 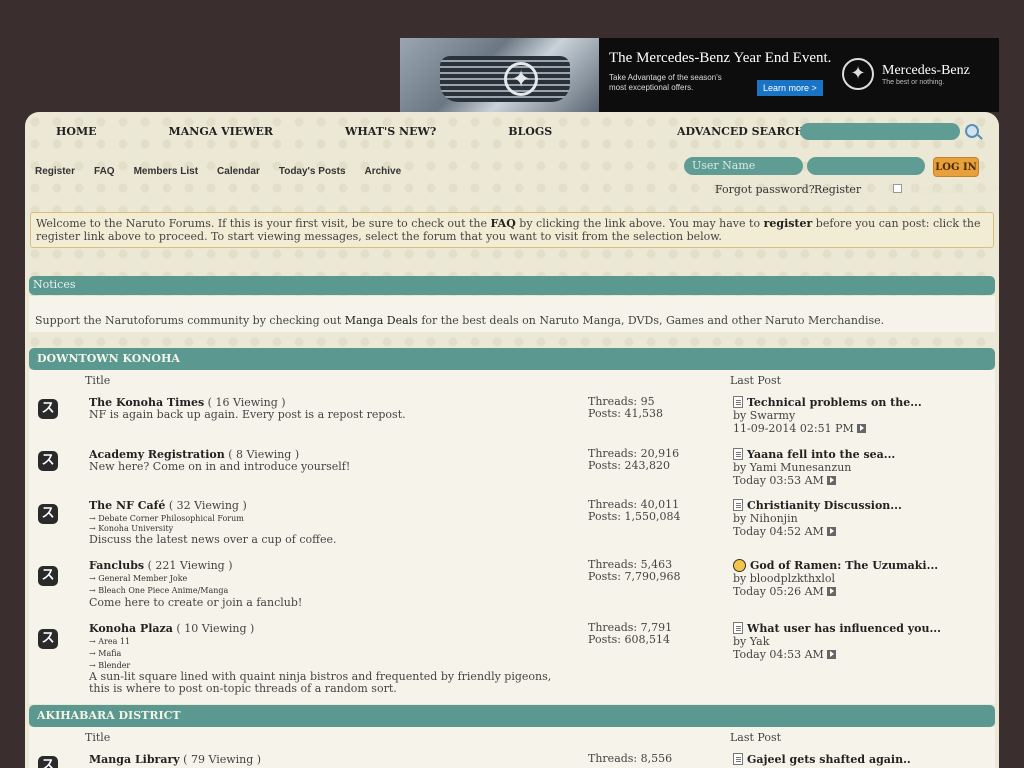 I want to click on subnav-archive: Archive, so click(x=383, y=171).